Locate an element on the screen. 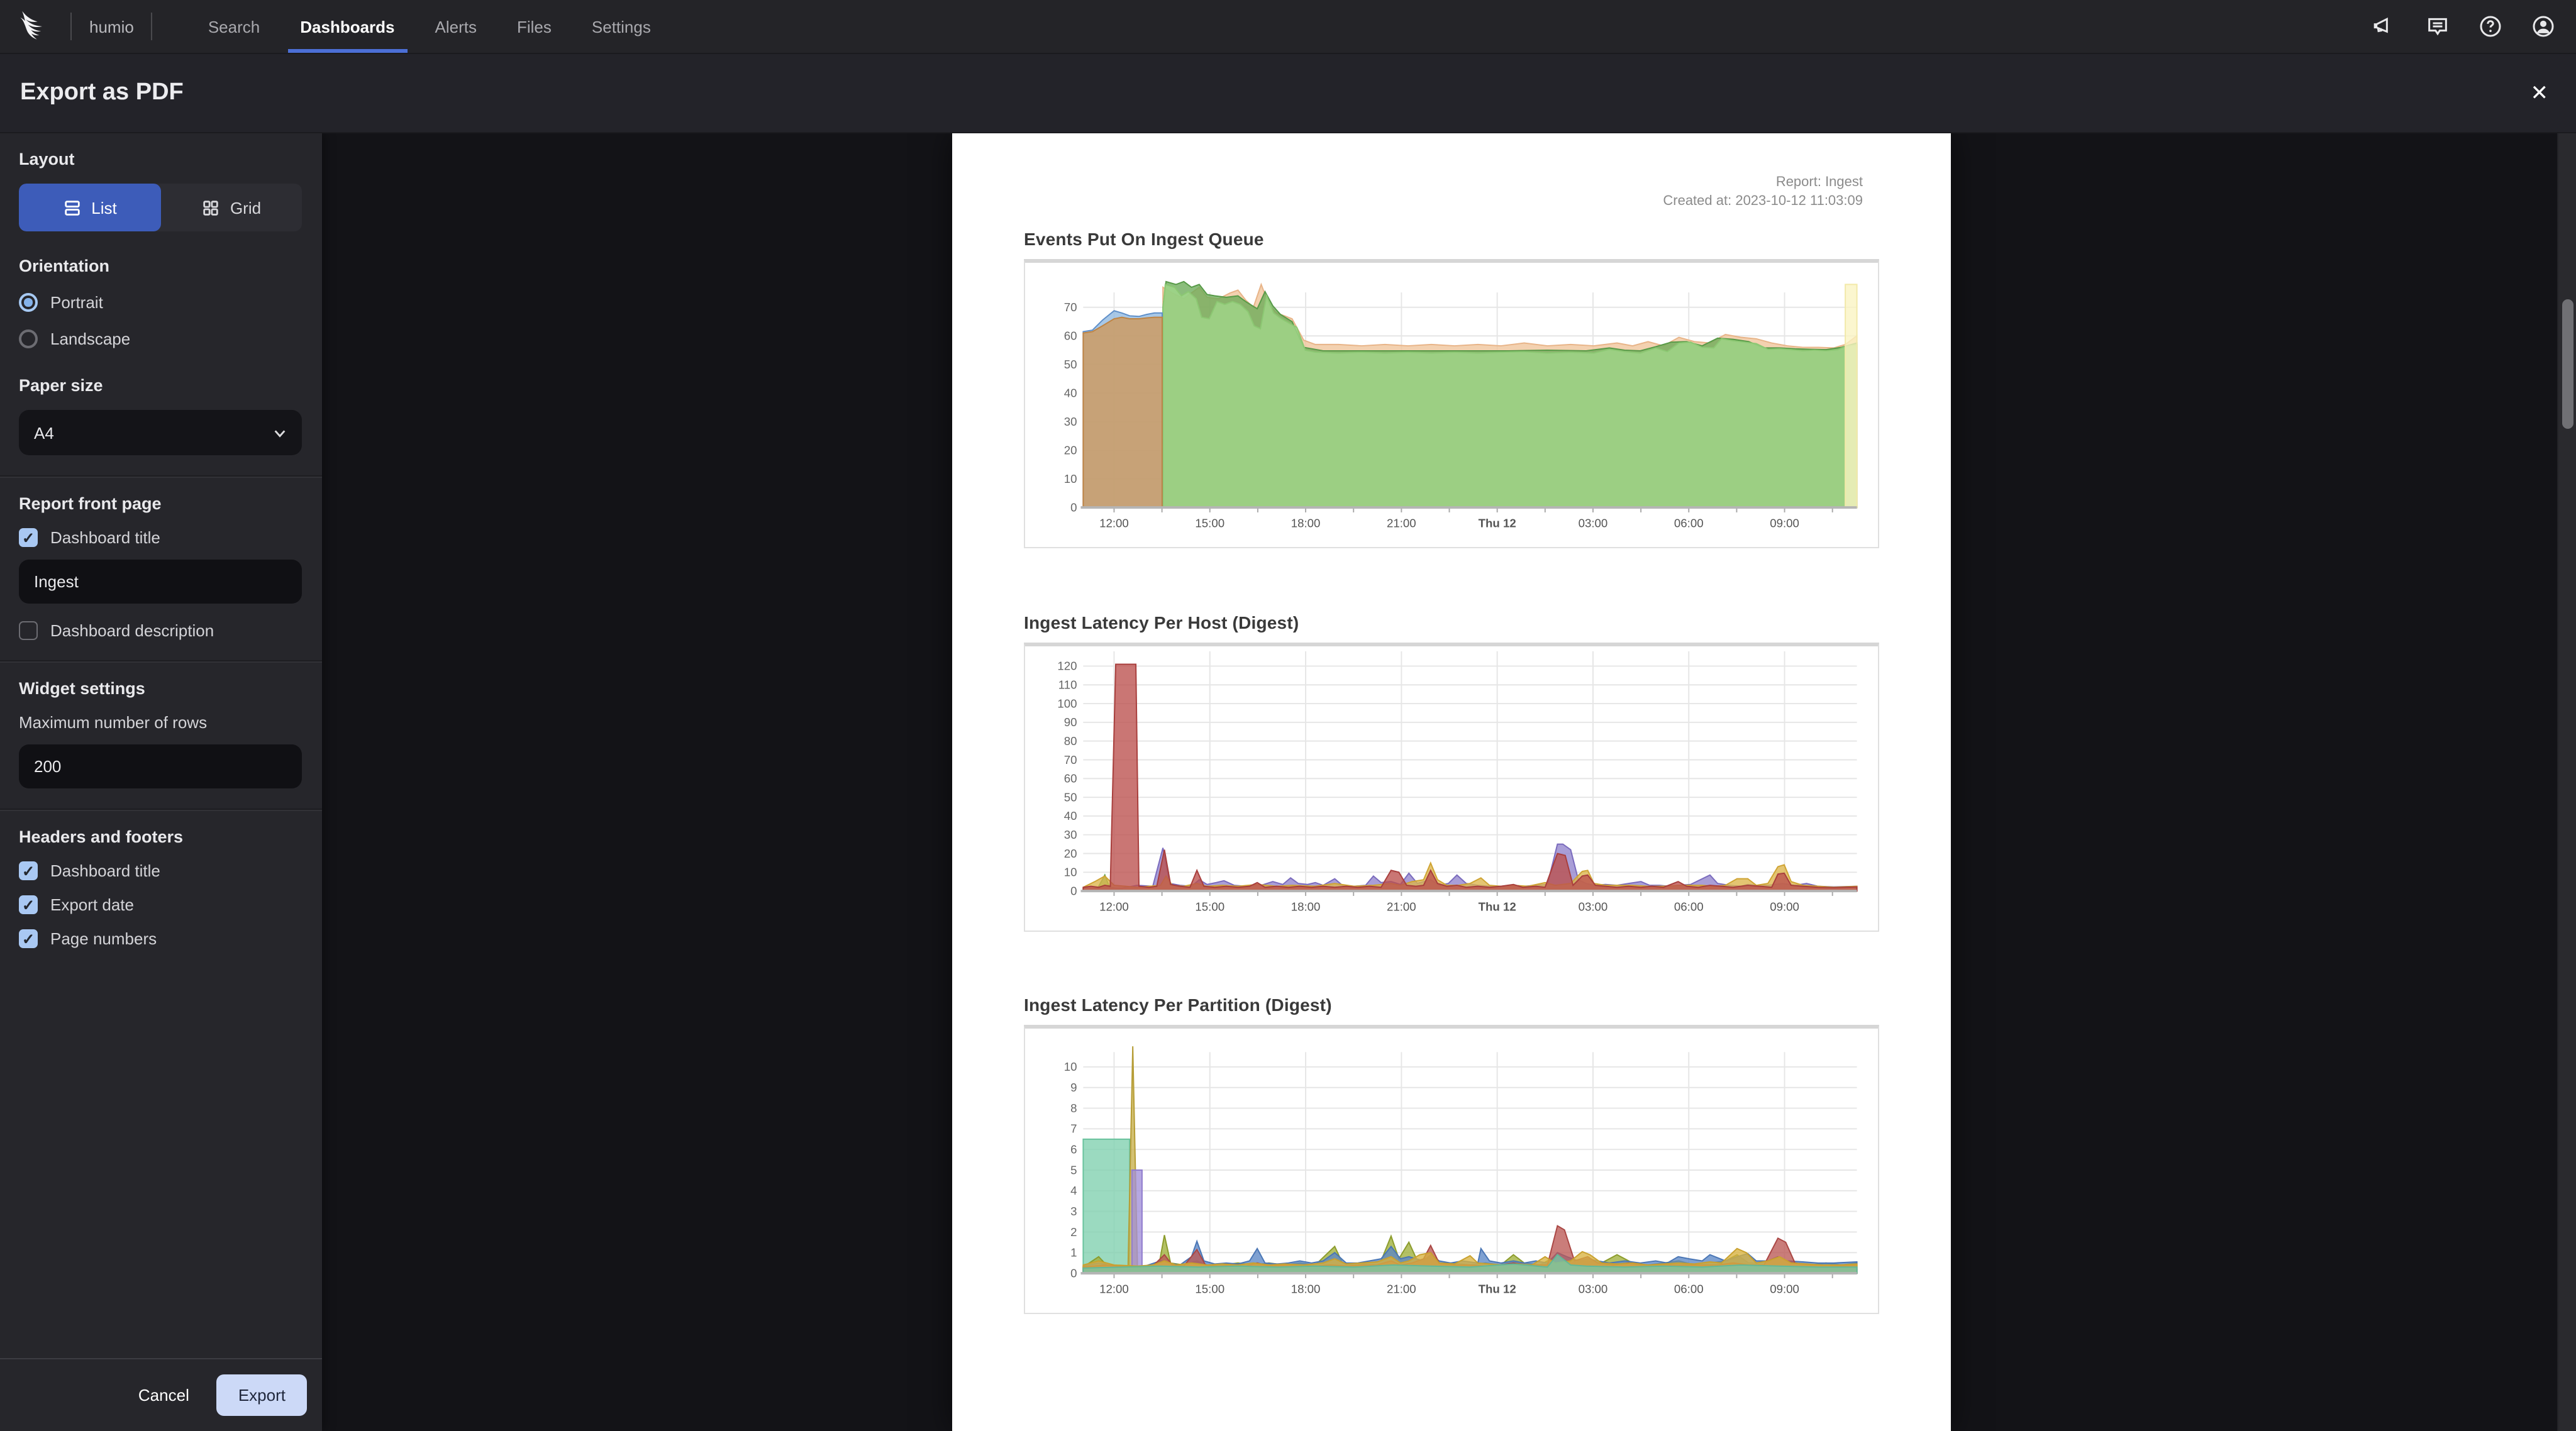  nav-item-files: Files is located at coordinates (534, 27).